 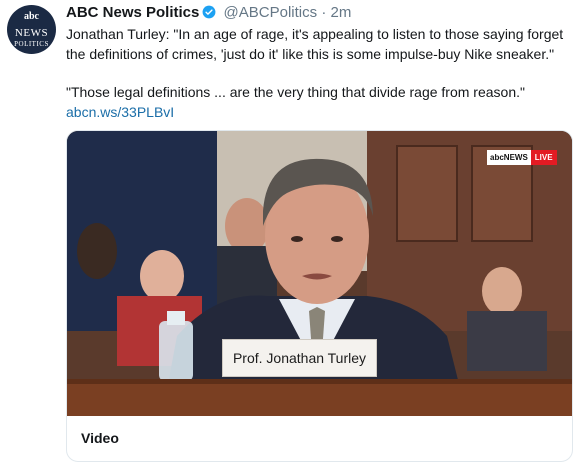 What do you see at coordinates (132, 12) in the screenshot?
I see `account-name: ABC News Politics` at bounding box center [132, 12].